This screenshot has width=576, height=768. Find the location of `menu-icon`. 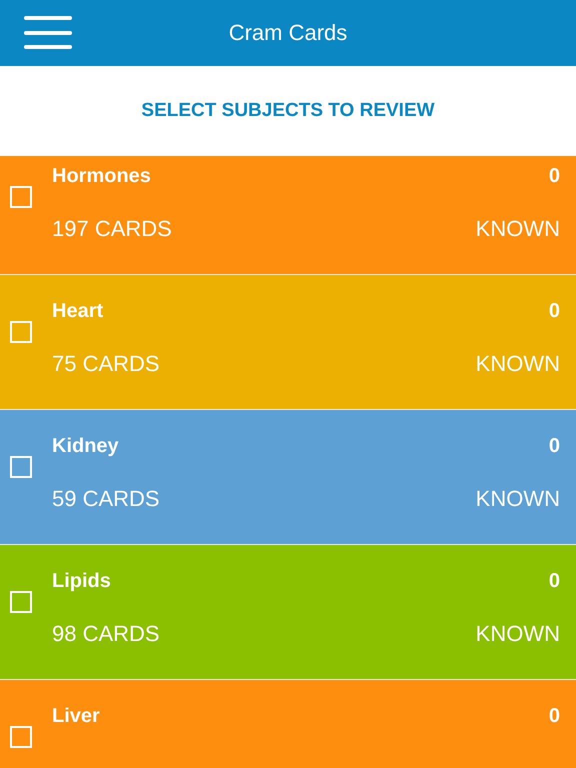

menu-icon is located at coordinates (48, 33).